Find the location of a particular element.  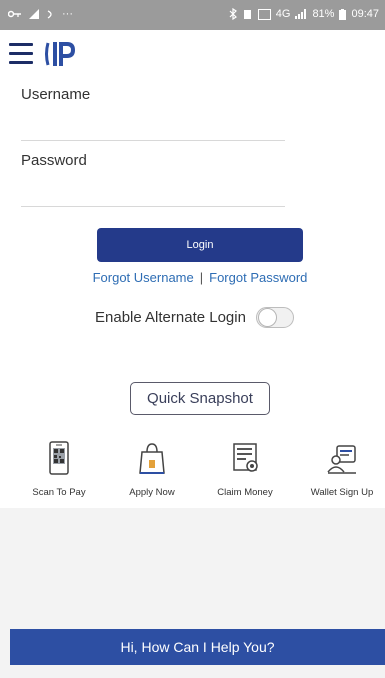

claim-money-action: Claim Money is located at coordinates (245, 469).